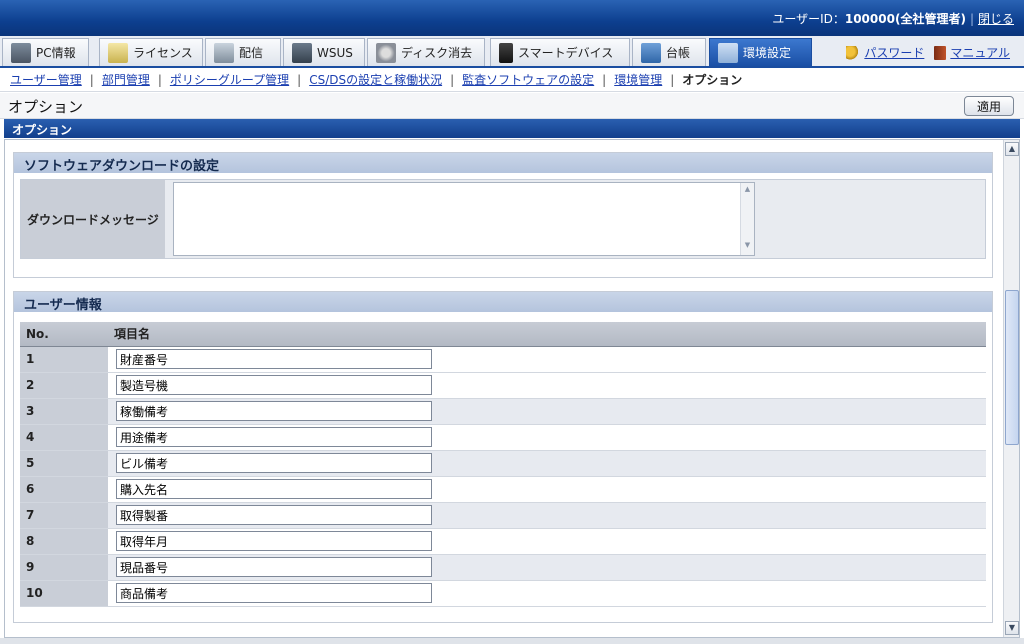 The width and height of the screenshot is (1024, 644). Describe the element at coordinates (64, 463) in the screenshot. I see `row-number: 5` at that location.